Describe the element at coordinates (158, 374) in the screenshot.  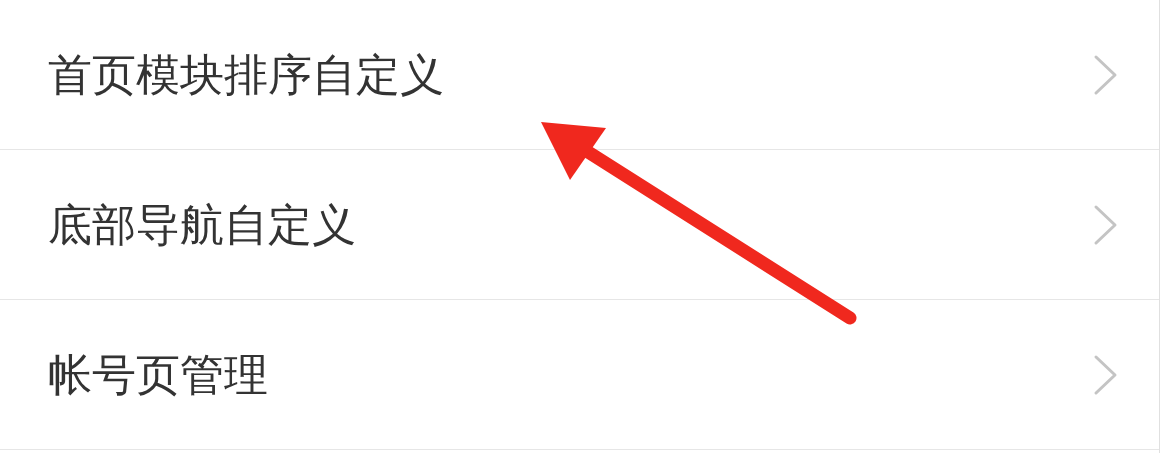
I see `row-label: 帐号页管理` at that location.